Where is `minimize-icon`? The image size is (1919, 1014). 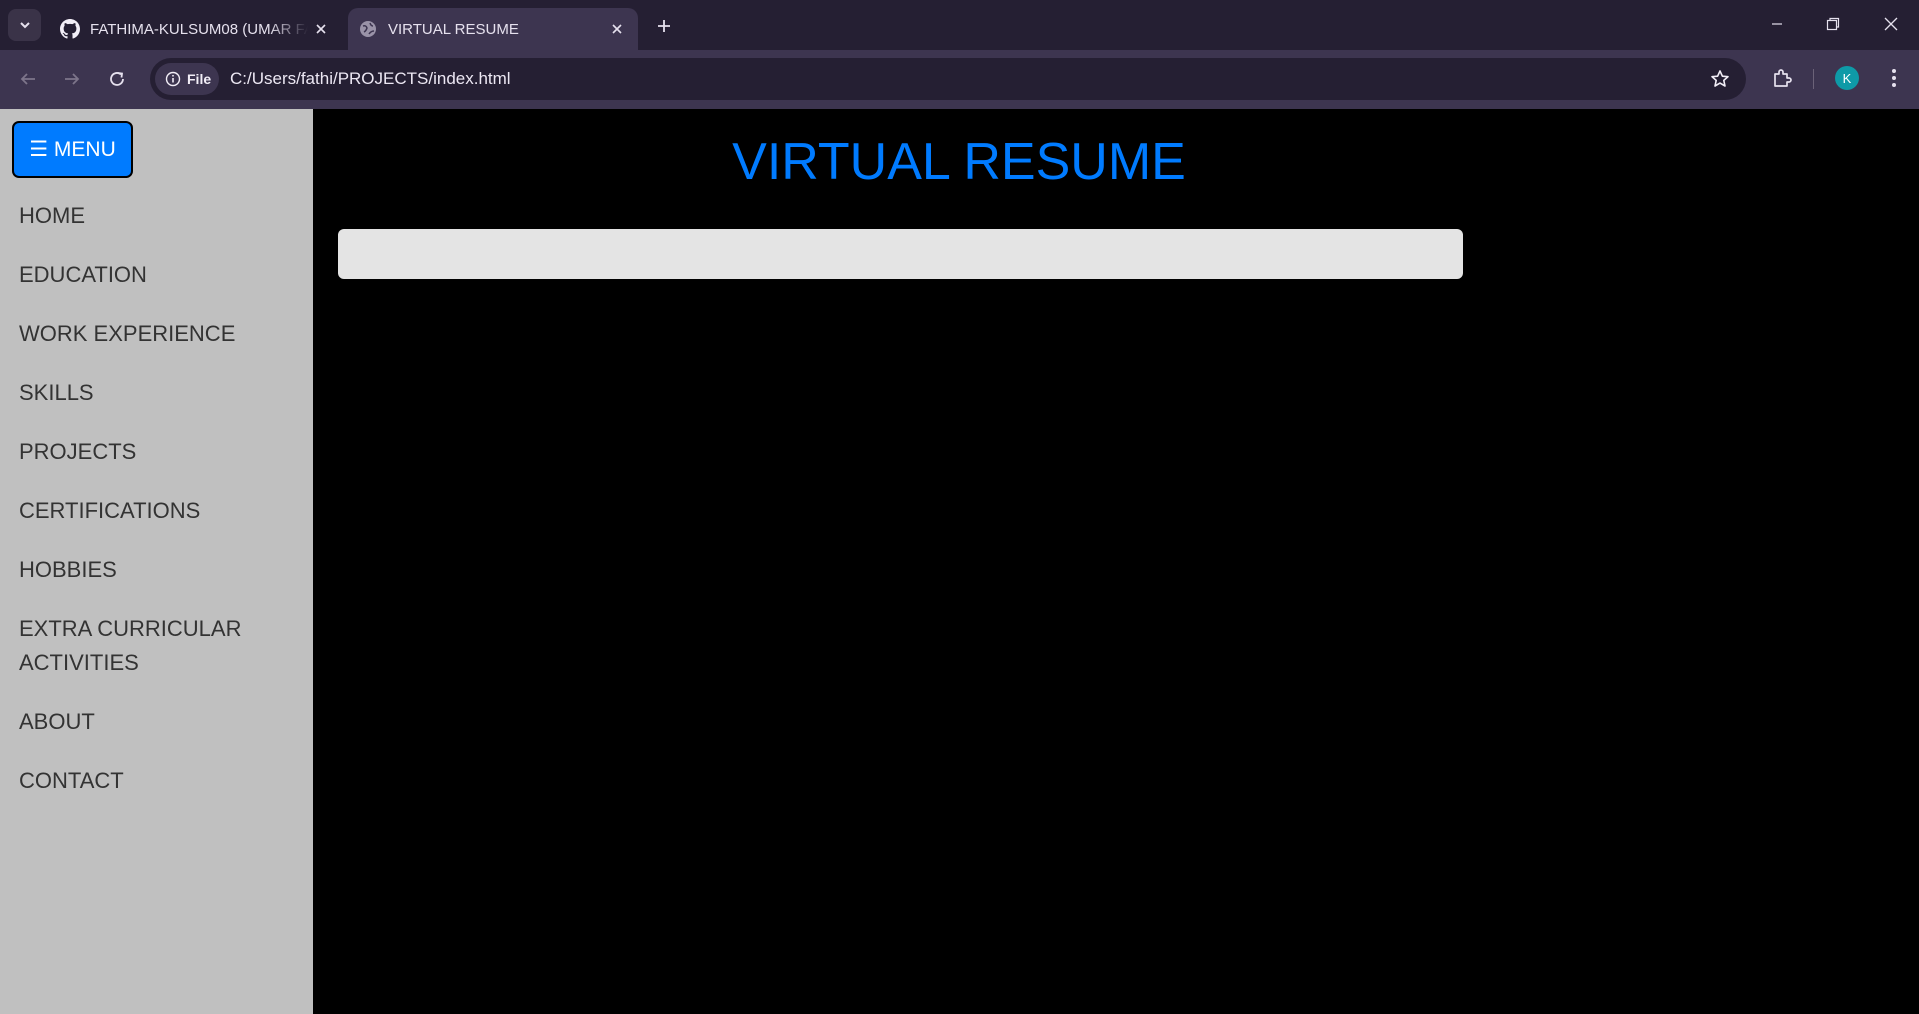 minimize-icon is located at coordinates (1777, 24).